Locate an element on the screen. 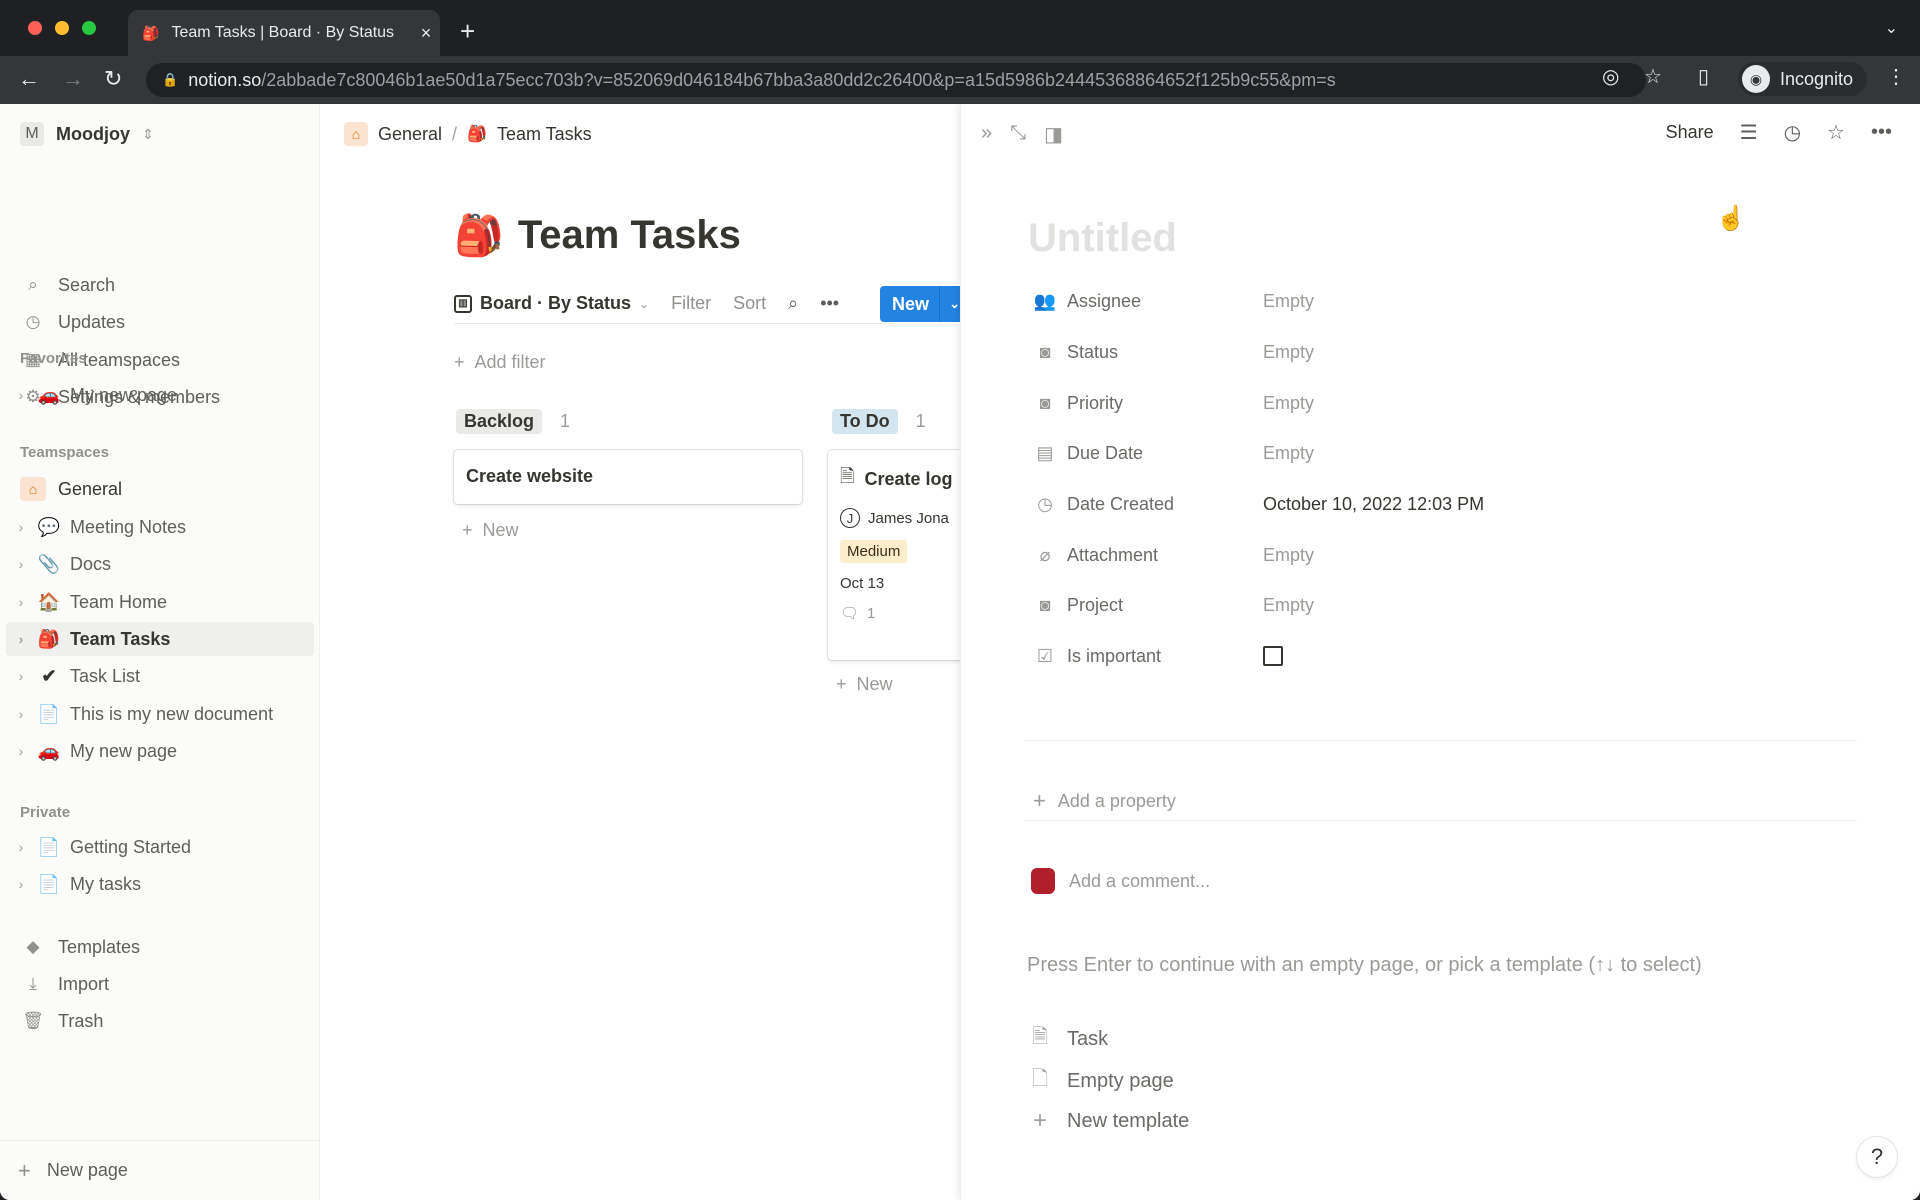  sidebar-page-new-document: › 📄 This is my new document is located at coordinates (160, 714).